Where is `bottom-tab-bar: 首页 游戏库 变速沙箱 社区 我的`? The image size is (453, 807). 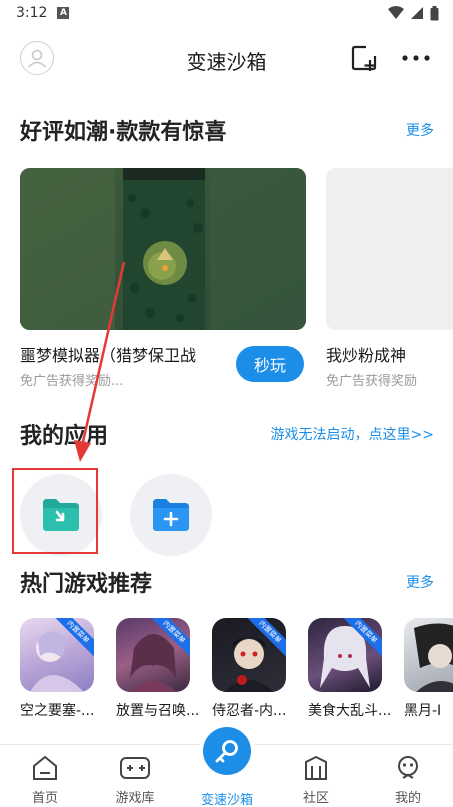
bottom-tab-bar: 首页 游戏库 变速沙箱 社区 我的 is located at coordinates (226, 767).